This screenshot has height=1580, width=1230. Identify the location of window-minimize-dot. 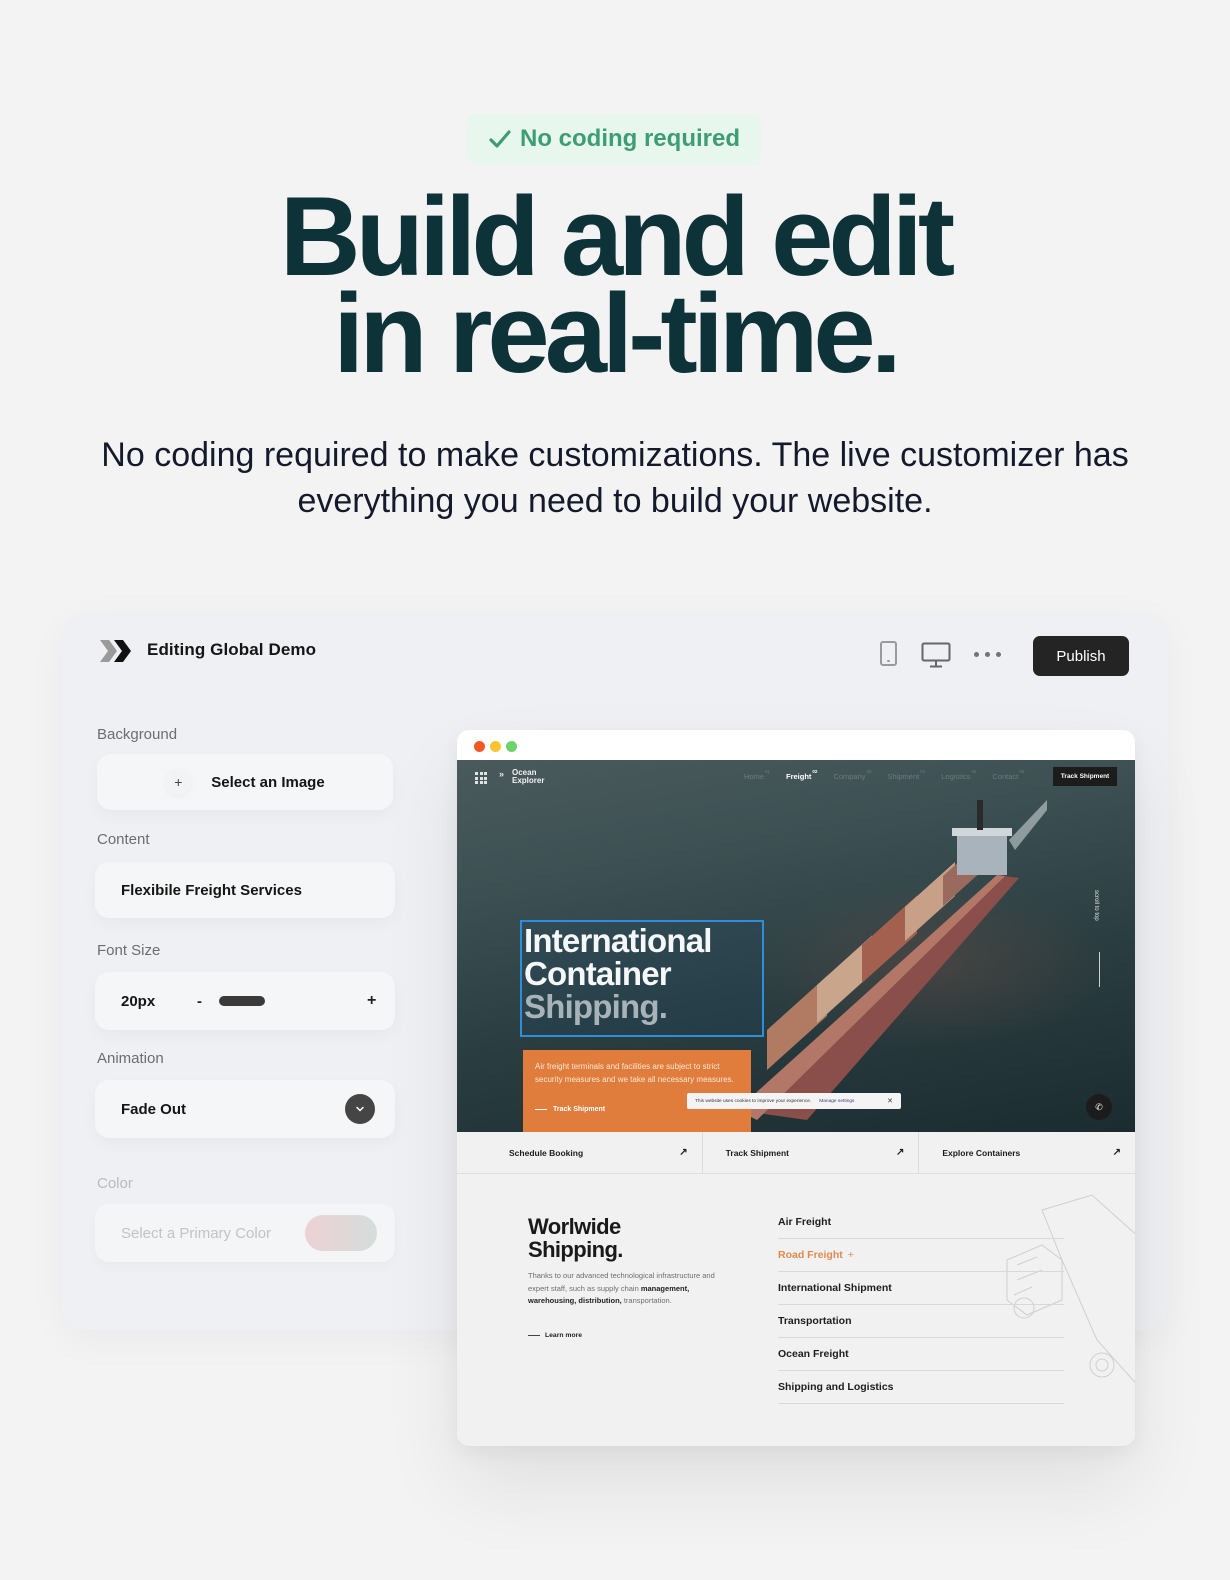
(495, 746).